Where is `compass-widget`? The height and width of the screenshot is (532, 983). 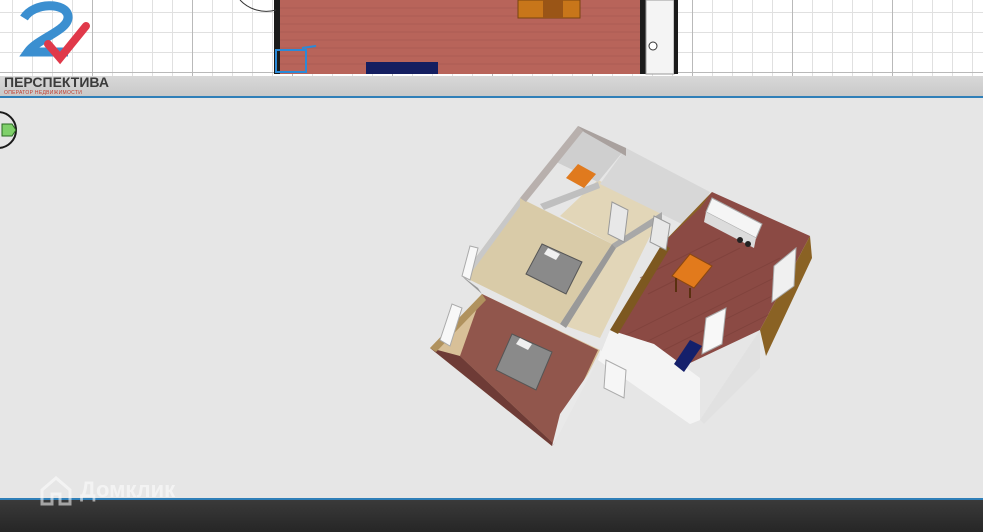 compass-widget is located at coordinates (9, 129).